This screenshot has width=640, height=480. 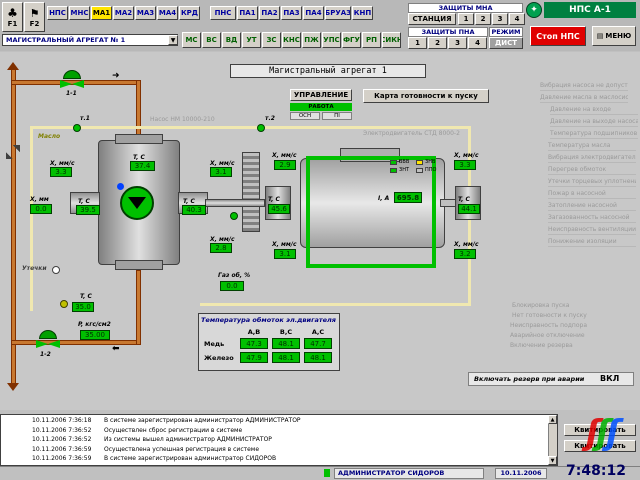 I want to click on nav-button-11: ПА4, so click(x=313, y=13).